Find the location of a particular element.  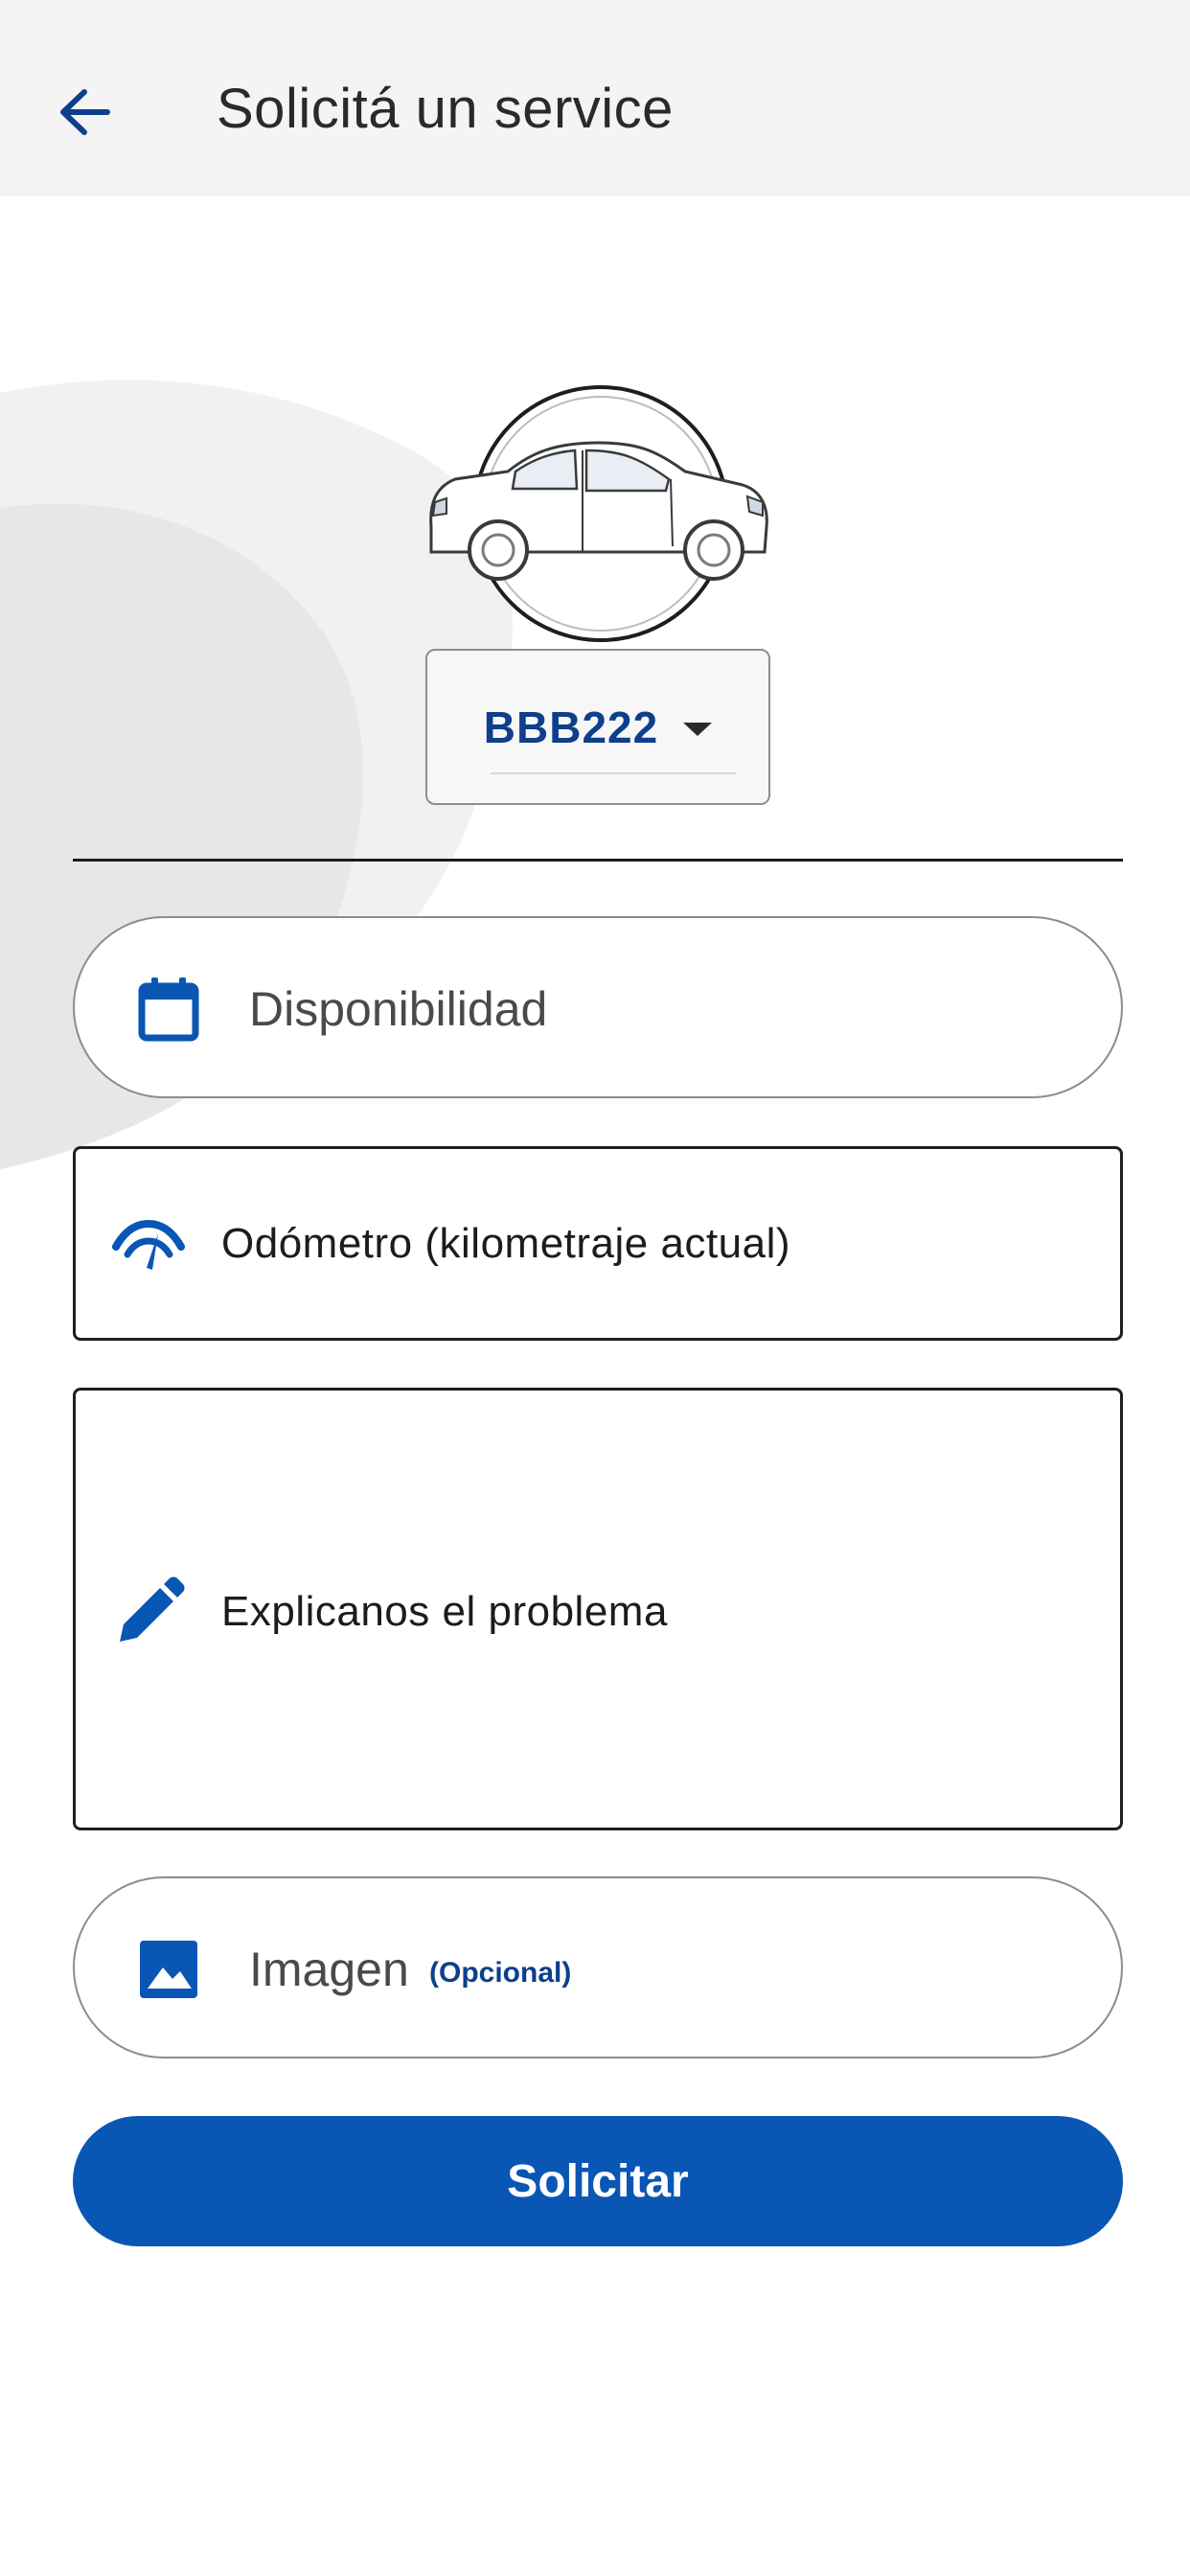

availability-label: Disponibilidad is located at coordinates (398, 1009).